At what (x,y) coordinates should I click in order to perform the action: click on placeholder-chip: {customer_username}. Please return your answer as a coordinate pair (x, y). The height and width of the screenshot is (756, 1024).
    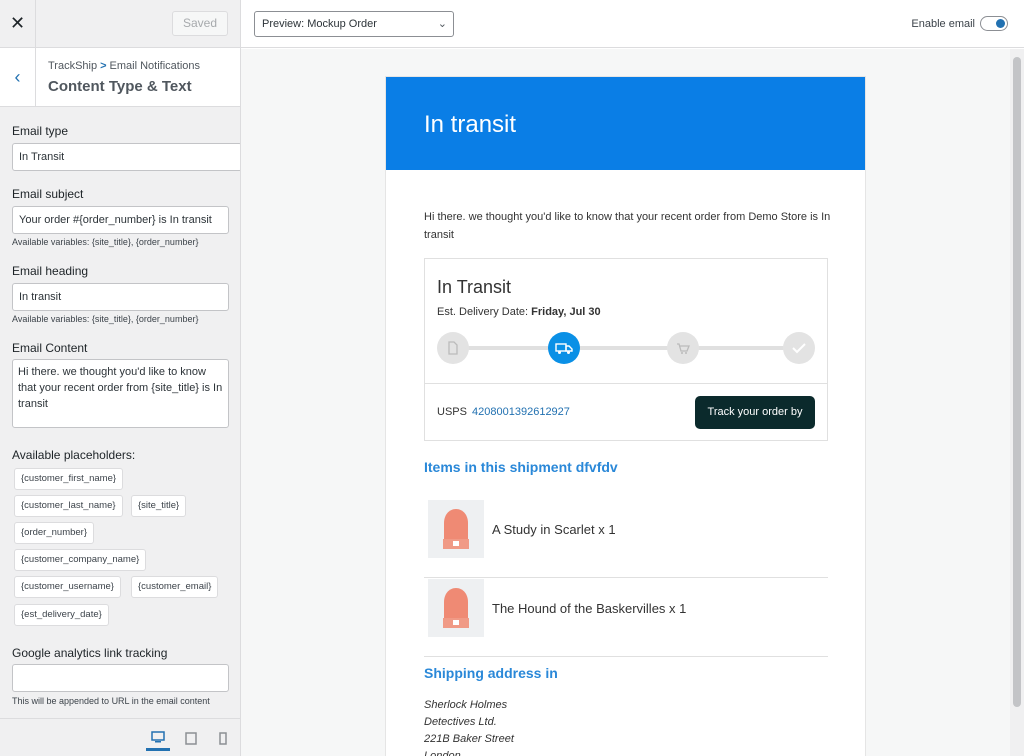
    Looking at the image, I should click on (67, 587).